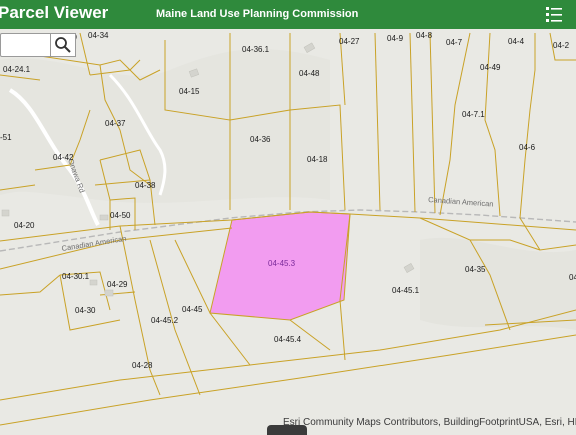  Describe the element at coordinates (63, 157) in the screenshot. I see `parcel-label: 04-42` at that location.